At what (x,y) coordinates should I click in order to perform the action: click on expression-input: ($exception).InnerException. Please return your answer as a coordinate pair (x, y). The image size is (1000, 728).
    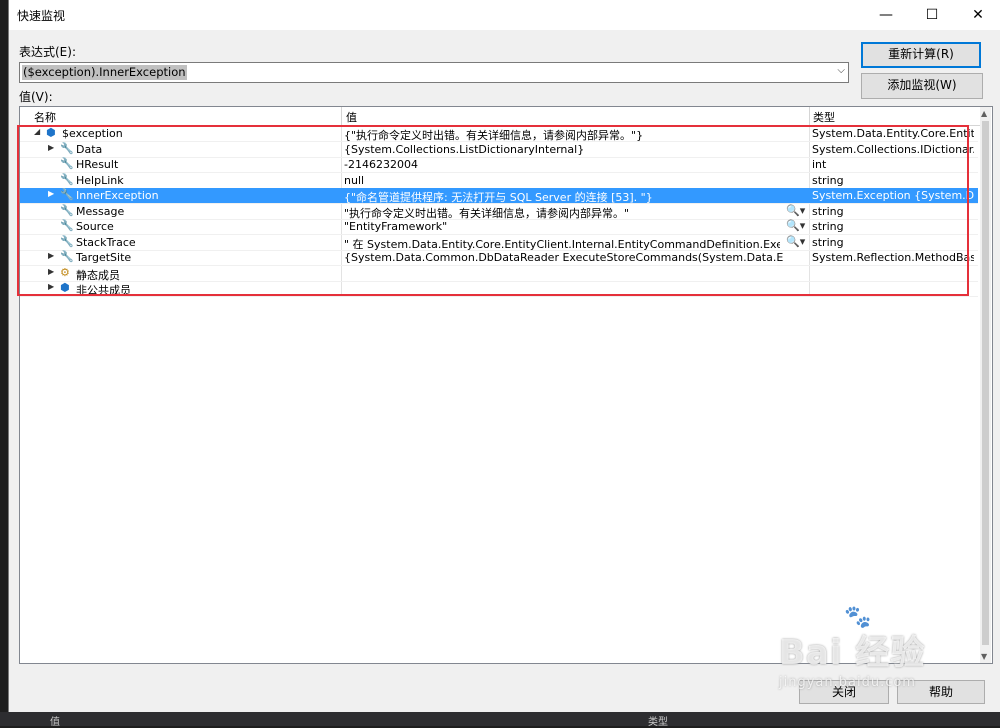
    Looking at the image, I should click on (104, 72).